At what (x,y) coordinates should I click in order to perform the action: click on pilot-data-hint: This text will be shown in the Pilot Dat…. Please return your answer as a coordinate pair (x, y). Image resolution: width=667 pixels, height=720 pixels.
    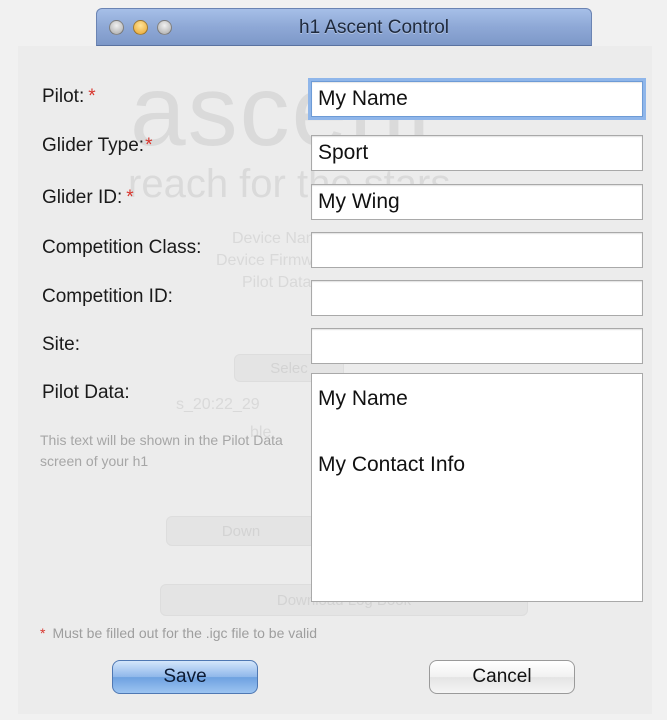
    Looking at the image, I should click on (161, 450).